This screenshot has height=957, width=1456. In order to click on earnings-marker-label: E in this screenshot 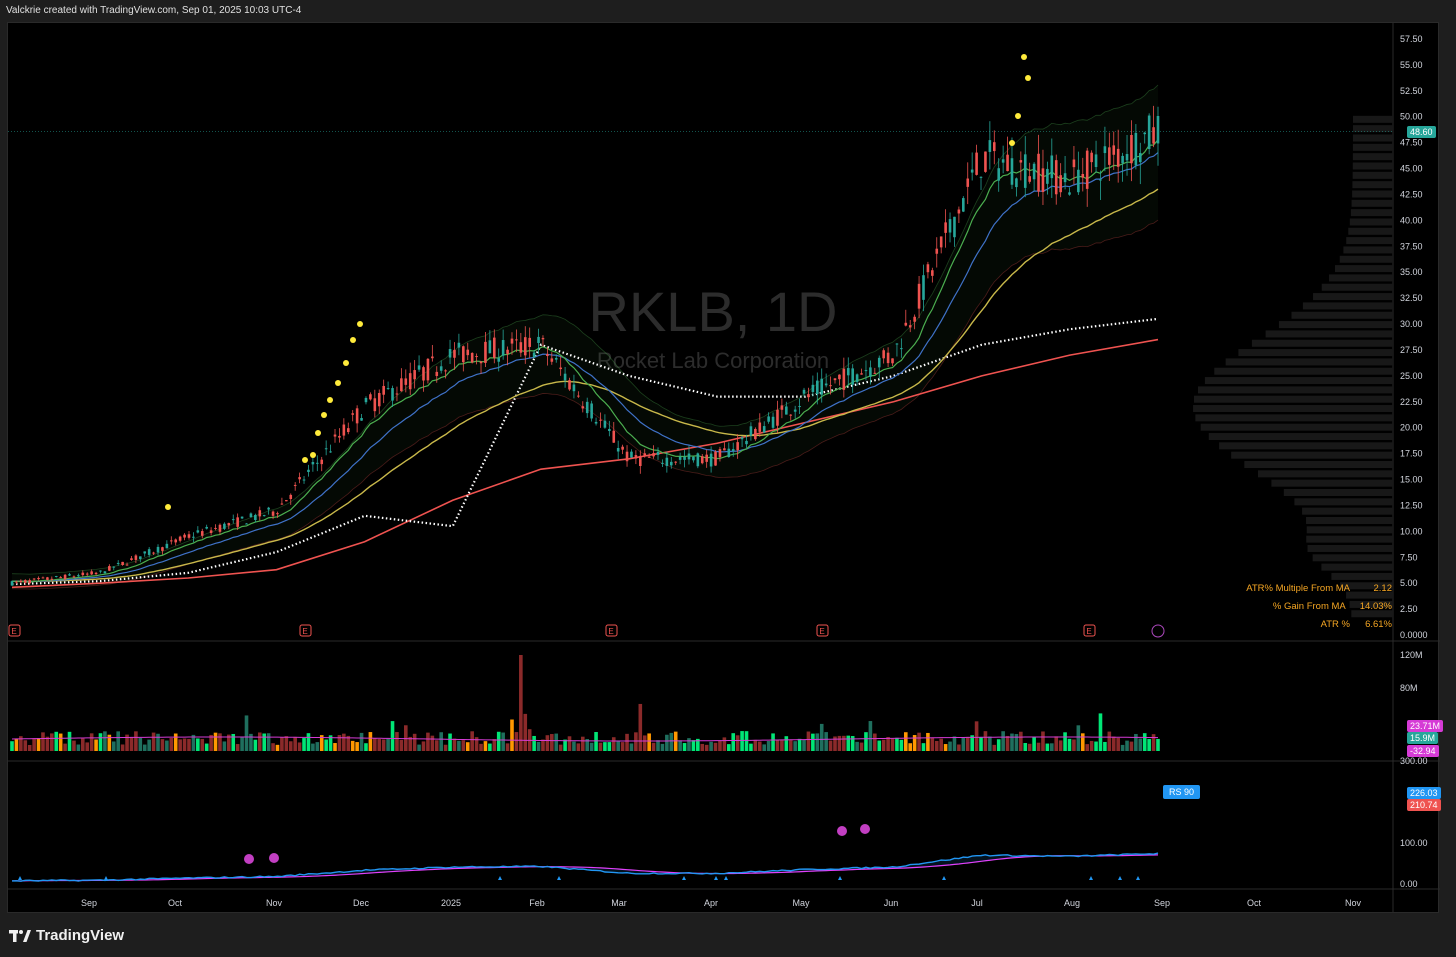, I will do `click(304, 631)`.